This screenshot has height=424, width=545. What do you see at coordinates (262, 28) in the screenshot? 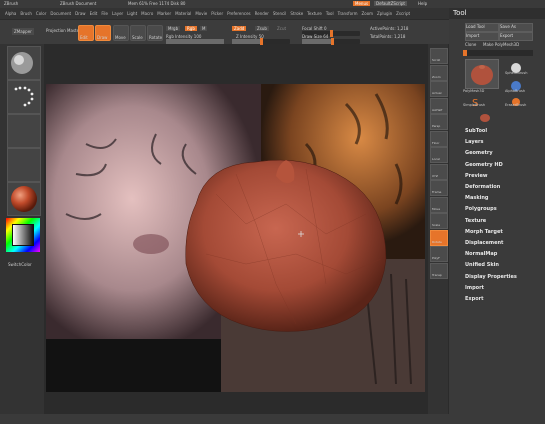
I see `zsub-toggle: Zsub` at bounding box center [262, 28].